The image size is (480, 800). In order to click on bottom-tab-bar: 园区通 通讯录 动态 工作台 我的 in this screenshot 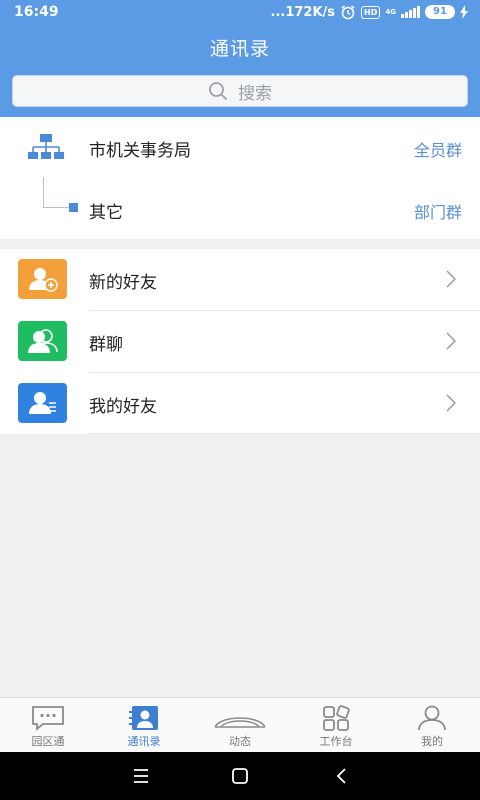, I will do `click(240, 724)`.